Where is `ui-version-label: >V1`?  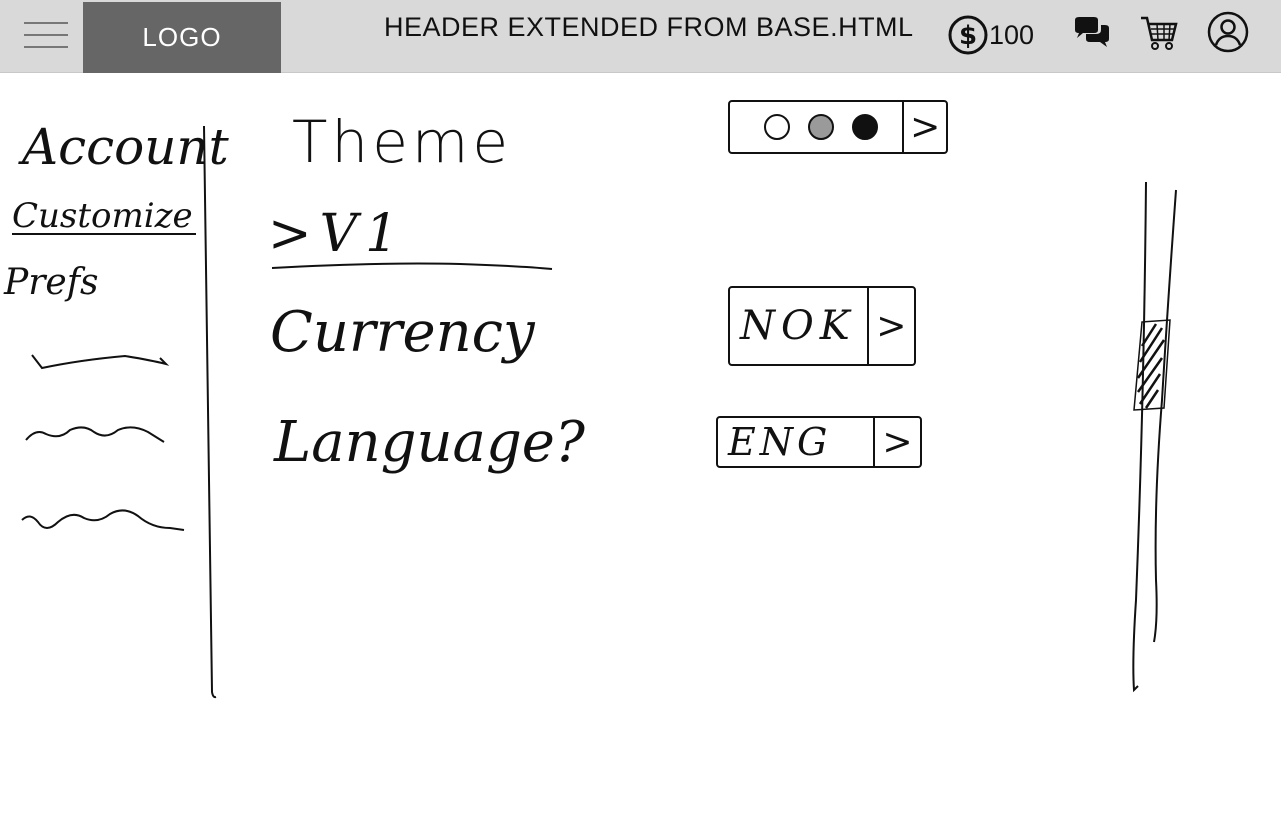 ui-version-label: >V1 is located at coordinates (337, 234).